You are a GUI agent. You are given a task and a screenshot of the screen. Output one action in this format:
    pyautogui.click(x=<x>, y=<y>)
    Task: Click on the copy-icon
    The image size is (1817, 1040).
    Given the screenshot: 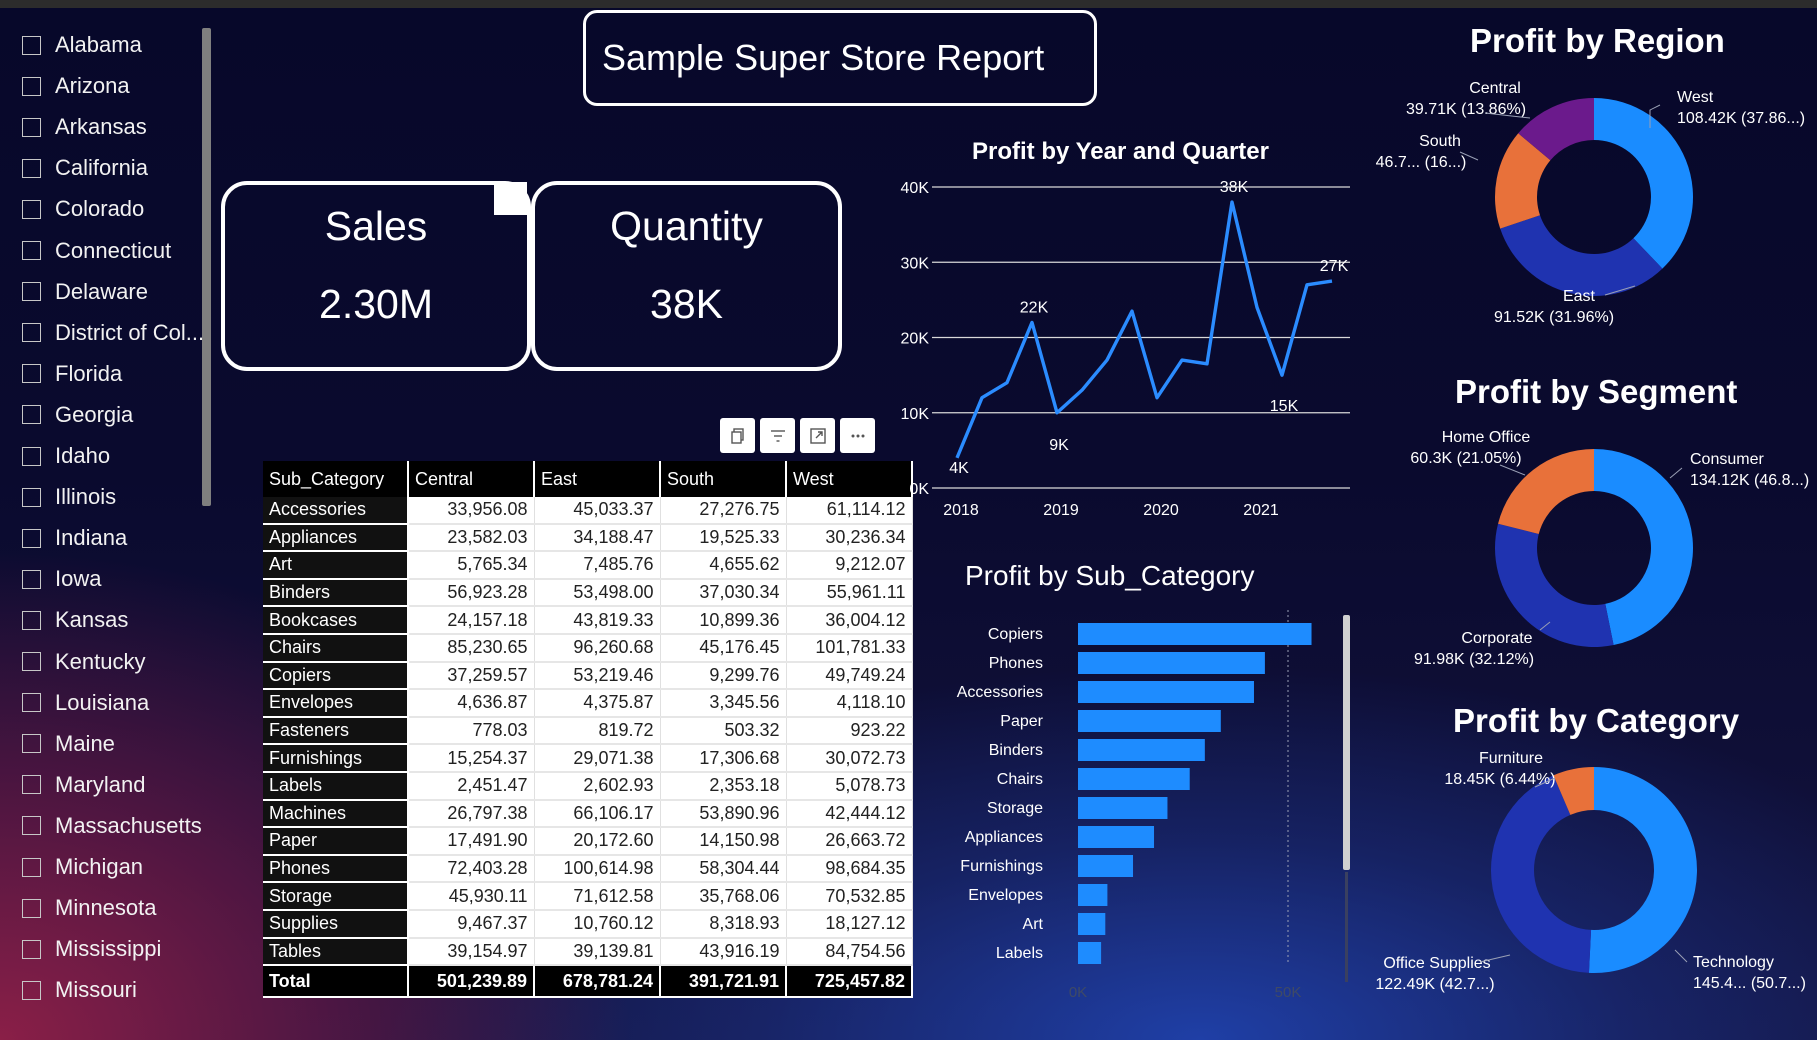 What is the action you would take?
    pyautogui.click(x=737, y=435)
    